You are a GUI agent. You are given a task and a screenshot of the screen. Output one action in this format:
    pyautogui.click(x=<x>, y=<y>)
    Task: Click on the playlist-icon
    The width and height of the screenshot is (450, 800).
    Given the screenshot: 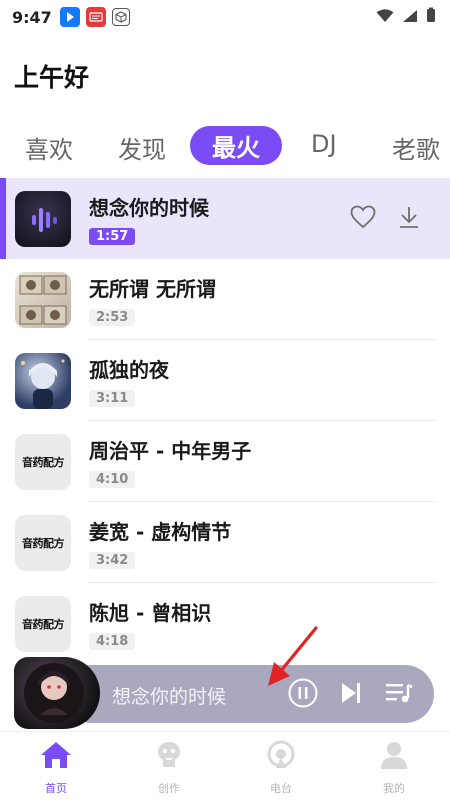 What is the action you would take?
    pyautogui.click(x=399, y=695)
    